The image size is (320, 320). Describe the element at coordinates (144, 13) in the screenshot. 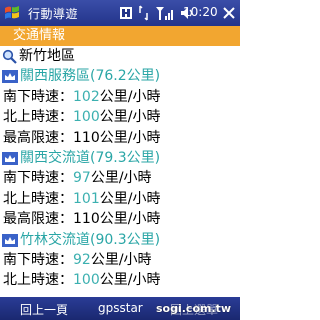

I see `network-icon` at that location.